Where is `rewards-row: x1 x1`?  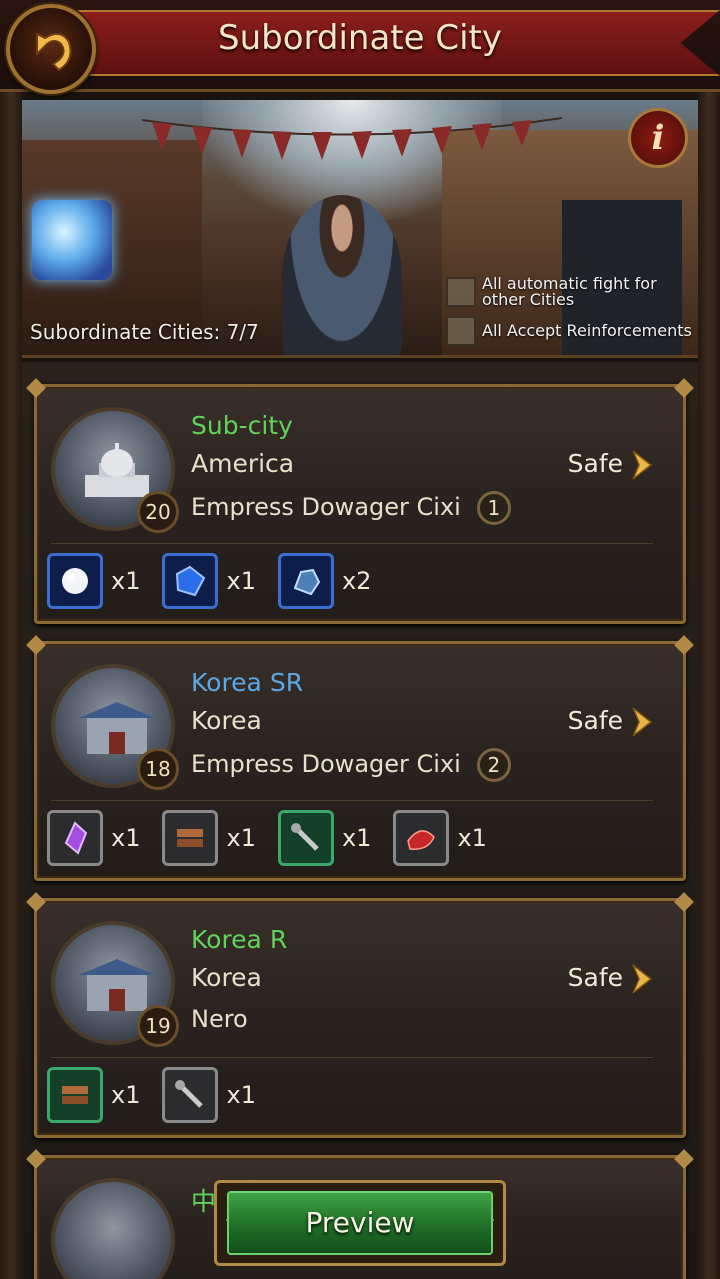 rewards-row: x1 x1 is located at coordinates (162, 1095).